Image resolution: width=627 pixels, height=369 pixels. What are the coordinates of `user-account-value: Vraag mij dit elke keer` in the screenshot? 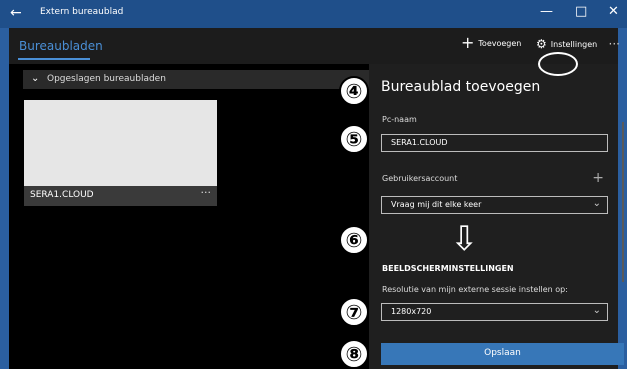 It's located at (436, 204).